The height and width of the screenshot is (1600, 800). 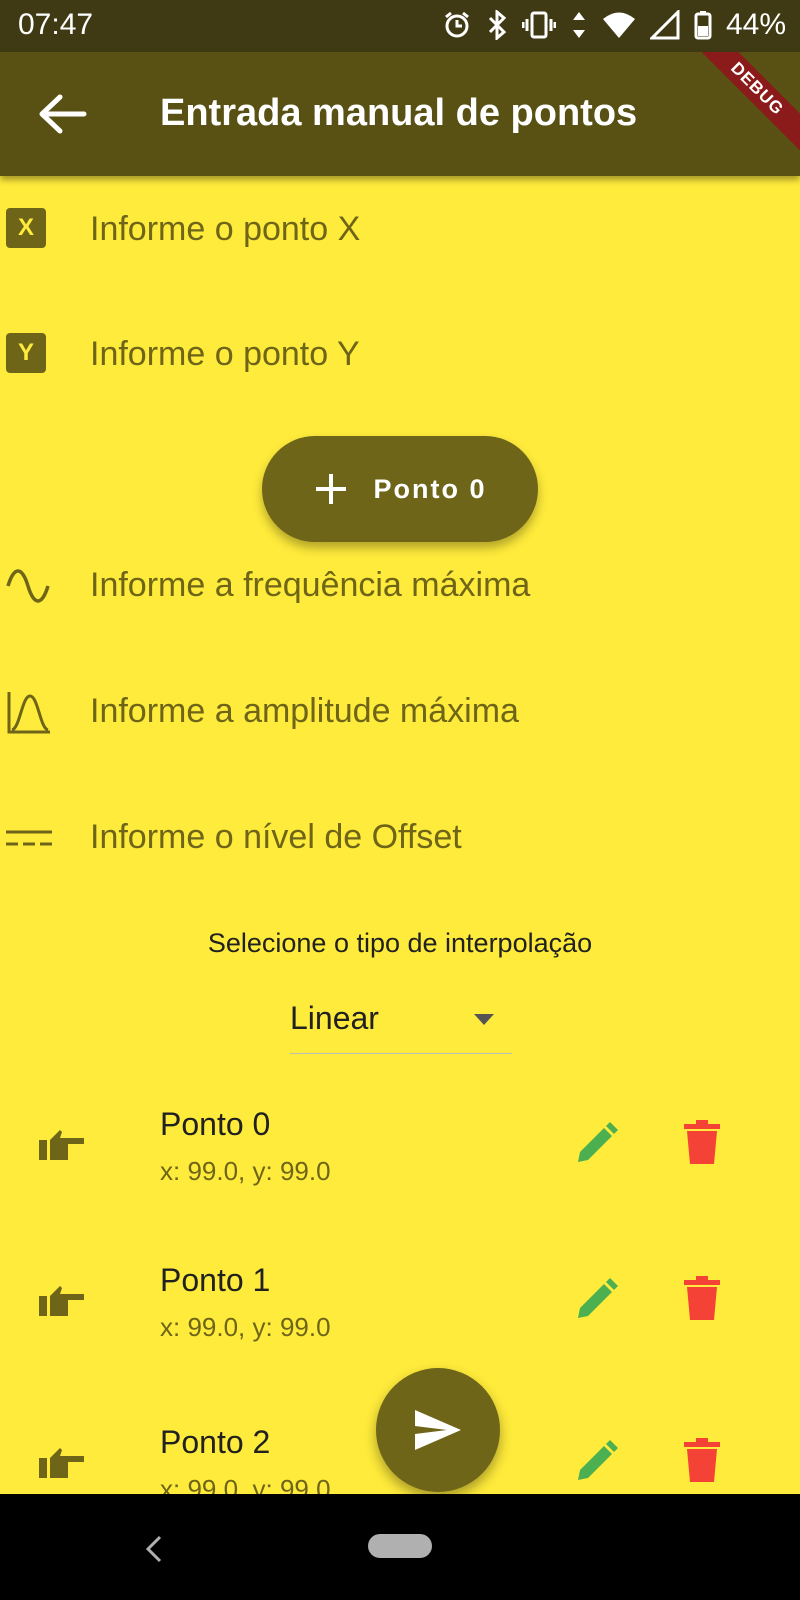 I want to click on point-x-placeholder: Informe o ponto X, so click(x=225, y=229).